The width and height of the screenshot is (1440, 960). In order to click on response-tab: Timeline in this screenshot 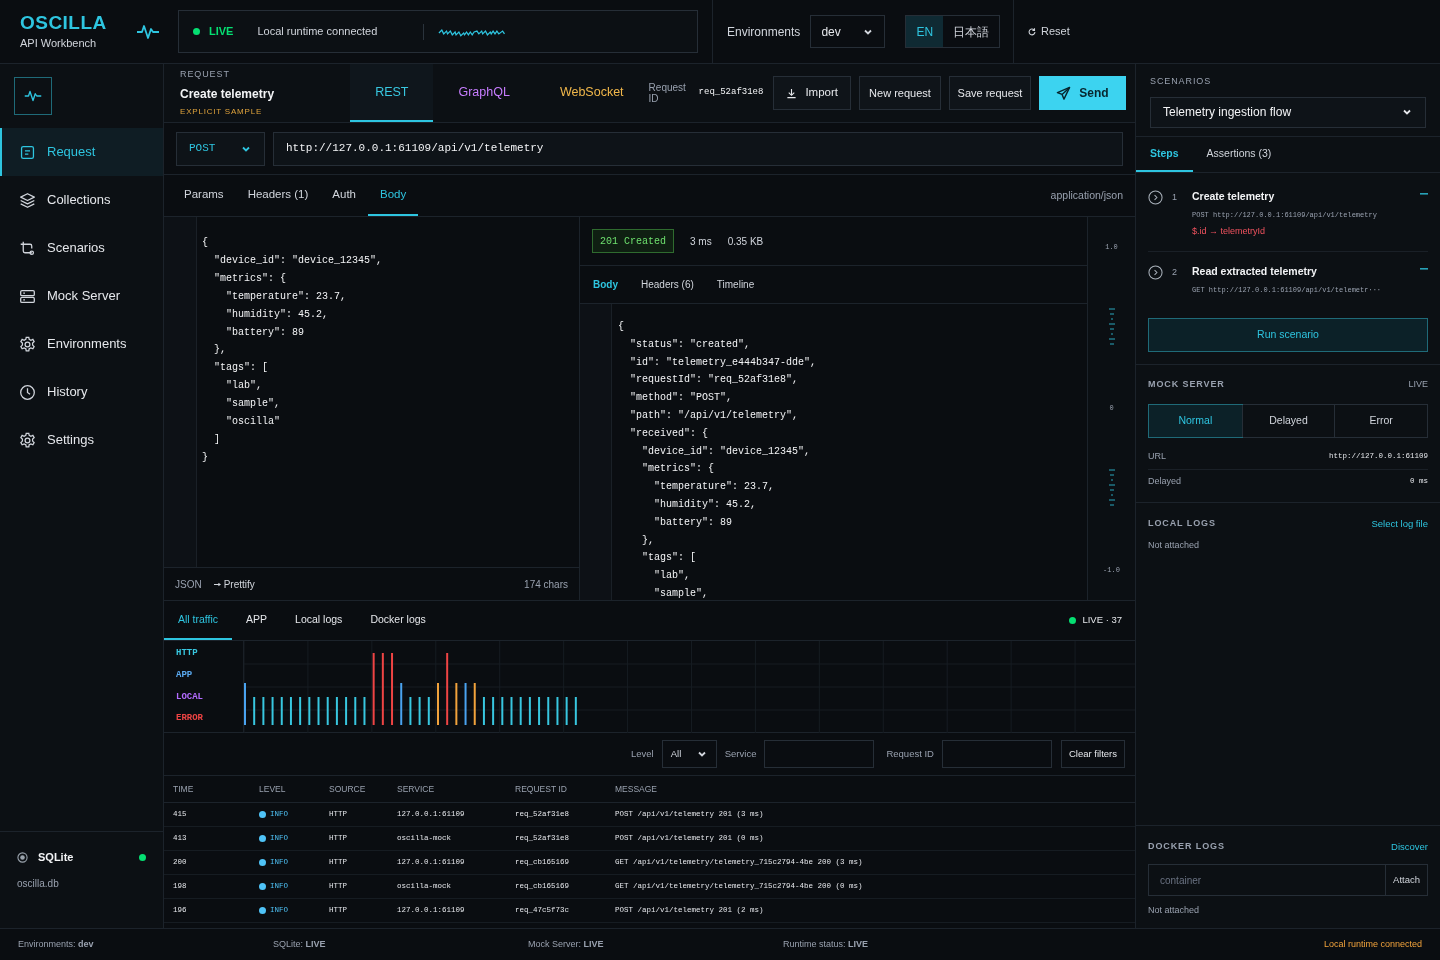, I will do `click(735, 284)`.